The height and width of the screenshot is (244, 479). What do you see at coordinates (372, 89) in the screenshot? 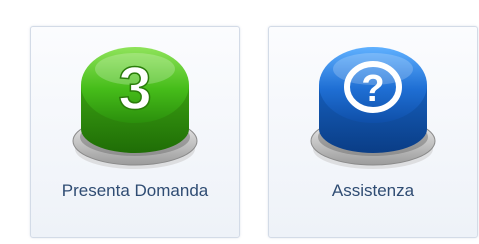
I see `question-glyph: ?` at bounding box center [372, 89].